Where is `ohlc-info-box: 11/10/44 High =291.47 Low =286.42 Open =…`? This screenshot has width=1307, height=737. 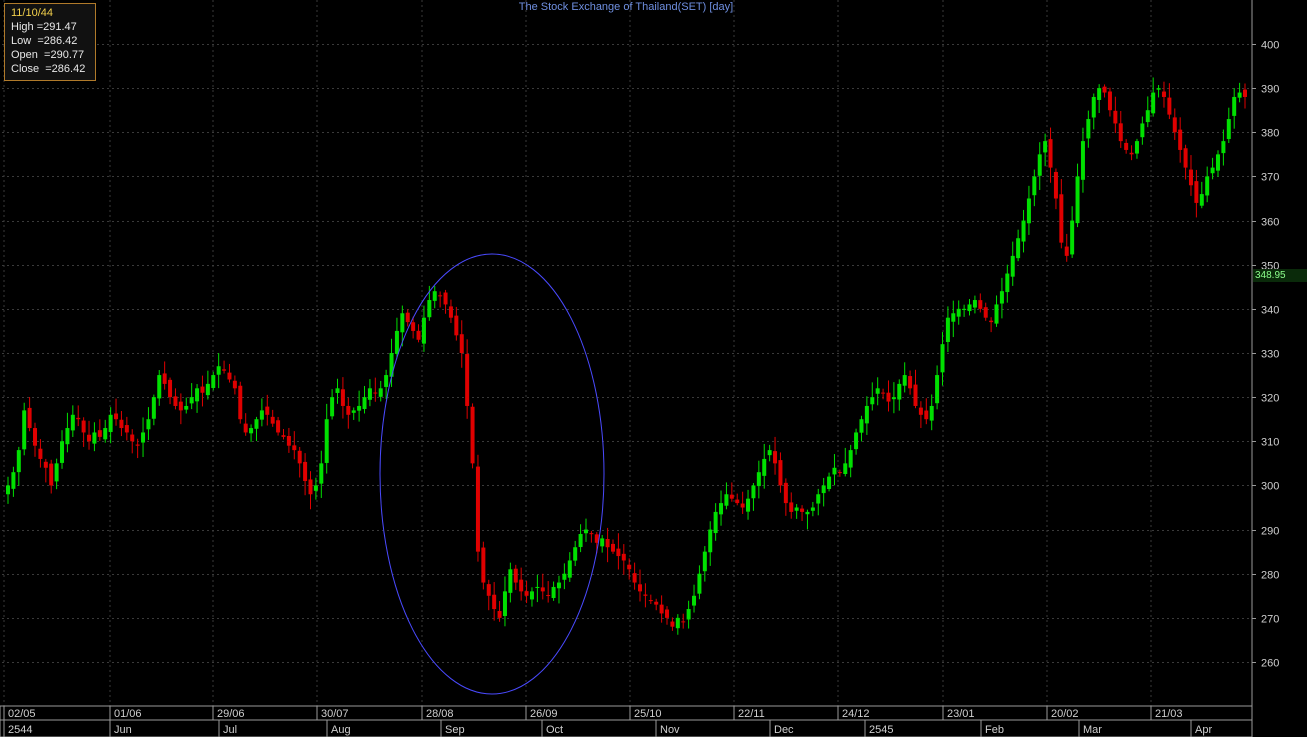
ohlc-info-box: 11/10/44 High =291.47 Low =286.42 Open =… is located at coordinates (50, 42).